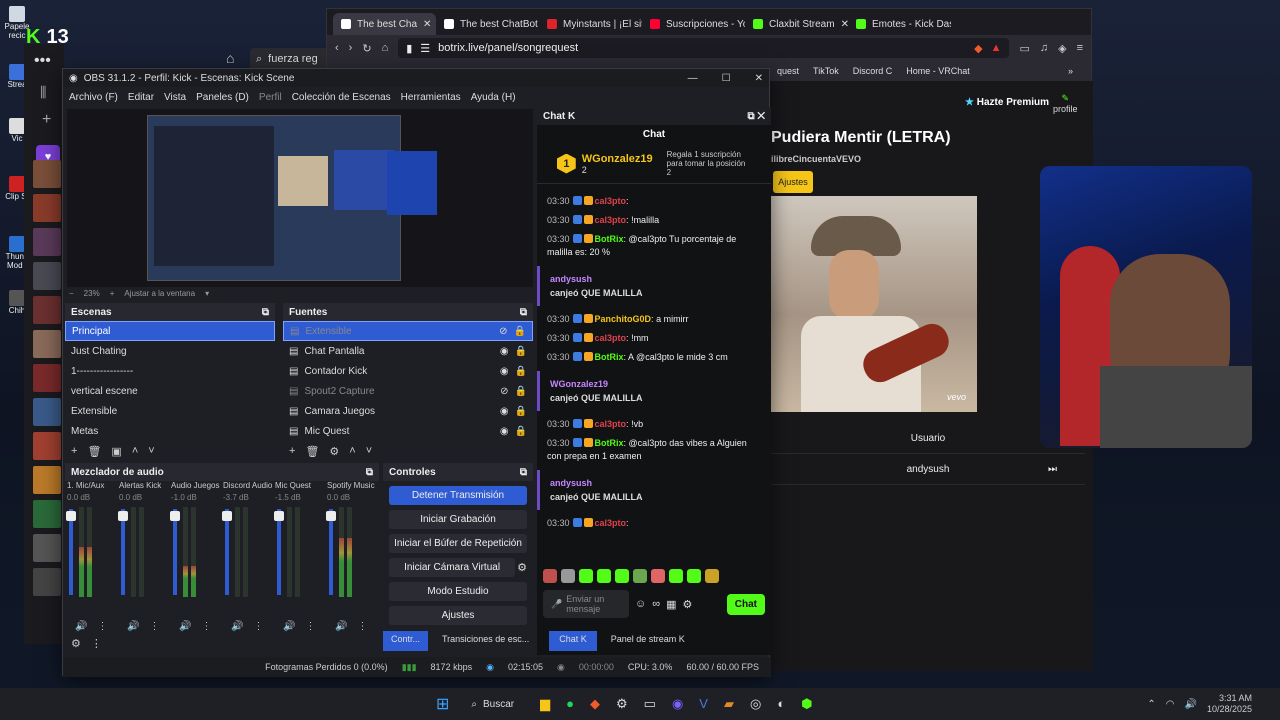 This screenshot has height=720, width=1280. I want to click on zoom-in-icon: +, so click(112, 293).